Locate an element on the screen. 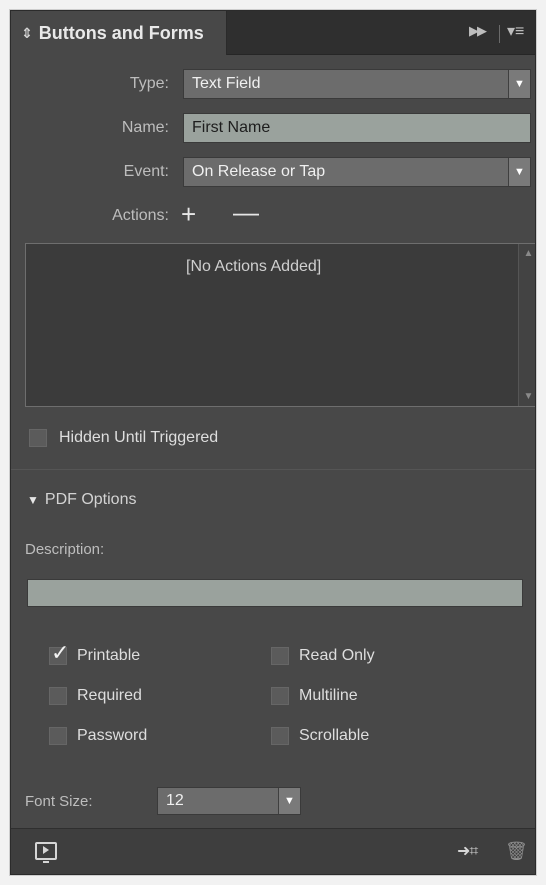 The height and width of the screenshot is (885, 546). panel-footer: ➜⌗ 🗑 is located at coordinates (273, 851).